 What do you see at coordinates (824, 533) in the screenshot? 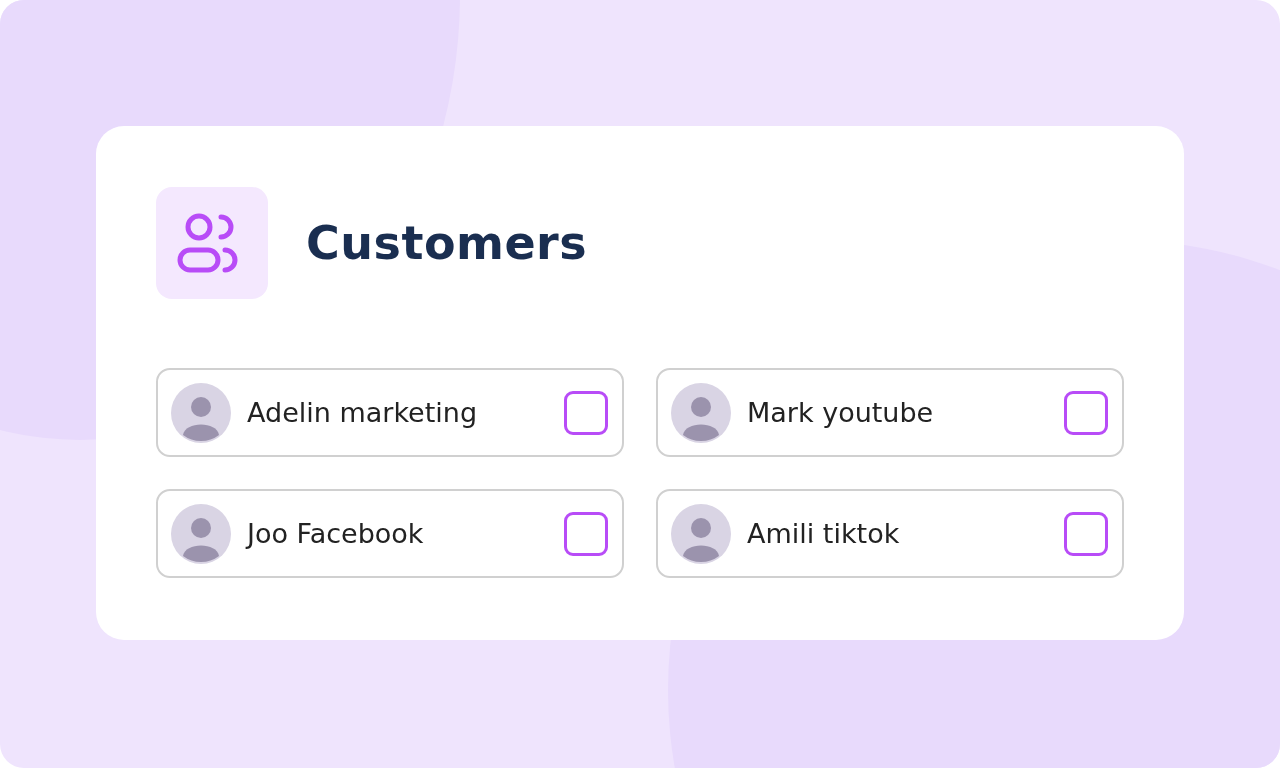
I see `customer-name: Amili tiktok` at bounding box center [824, 533].